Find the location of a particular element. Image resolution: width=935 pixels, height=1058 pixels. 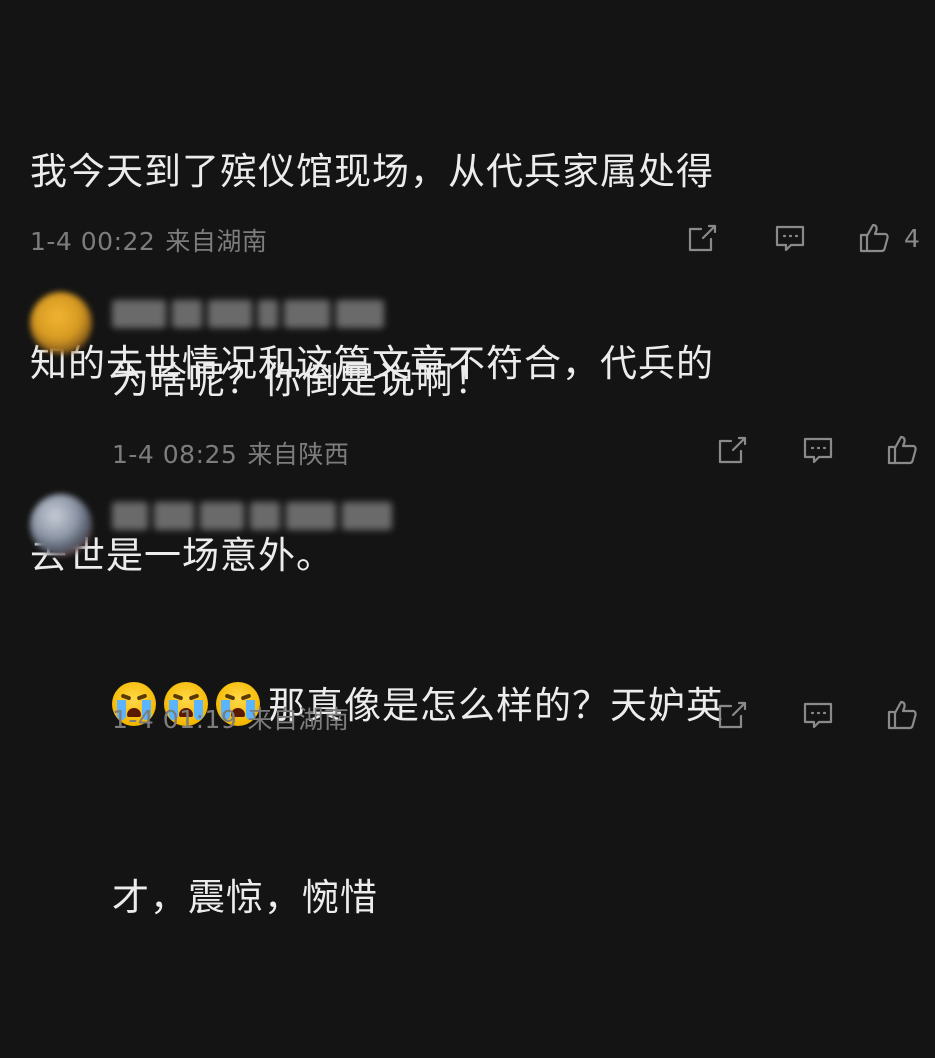

comment-date: 1-4 00:22 is located at coordinates (93, 241).